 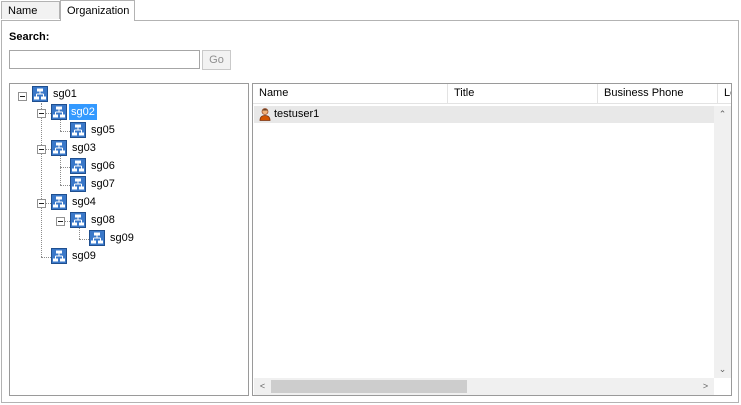 I want to click on tree-node-label-selected: sg02, so click(x=83, y=112).